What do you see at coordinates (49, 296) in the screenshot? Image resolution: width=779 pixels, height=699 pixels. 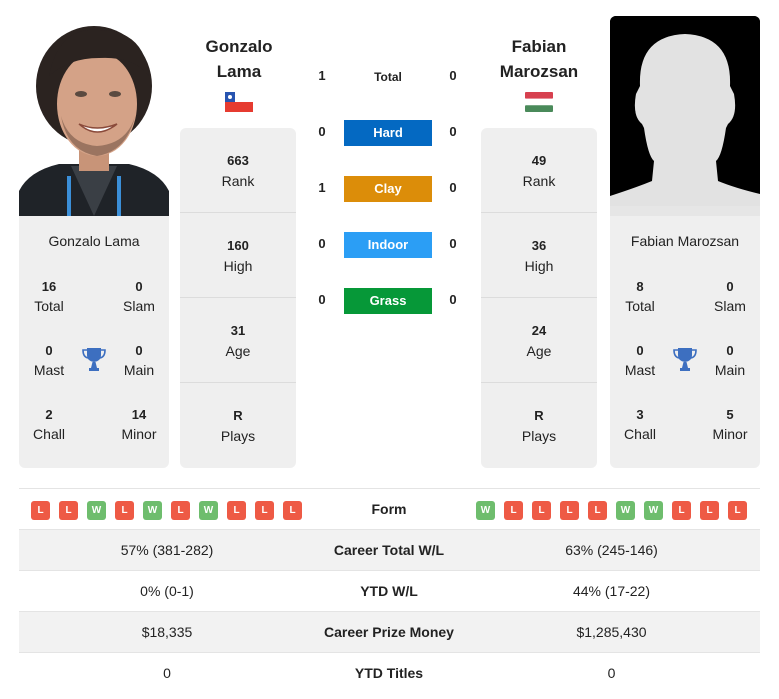 I see `player1-titles-total: 16 Total` at bounding box center [49, 296].